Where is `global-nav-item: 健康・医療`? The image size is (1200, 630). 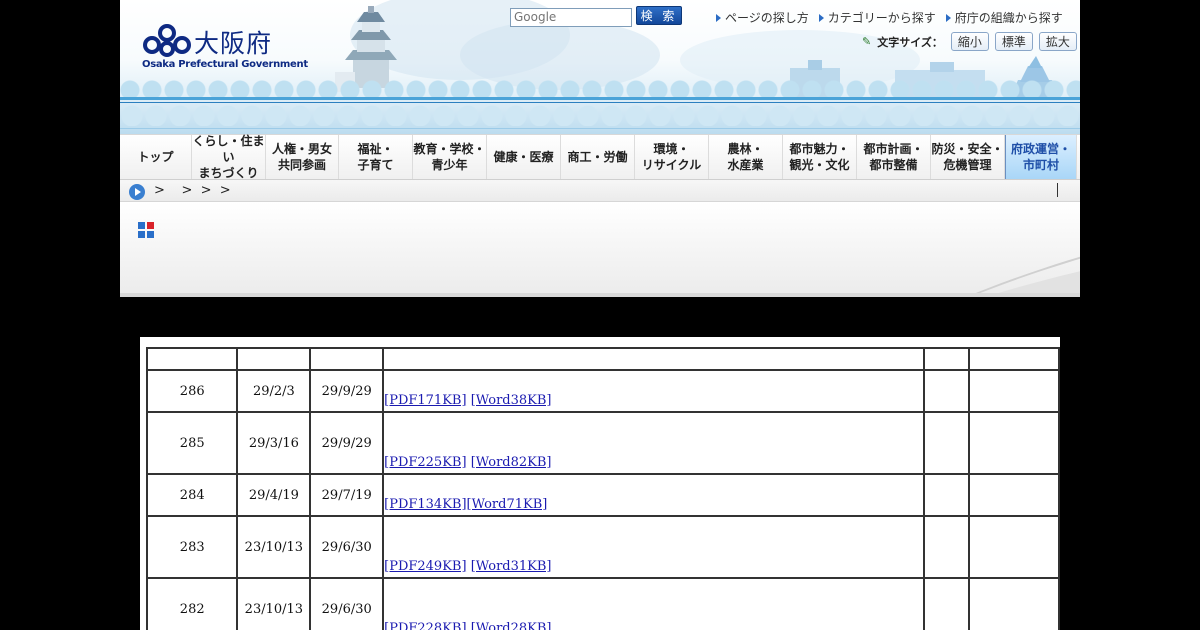
global-nav-item: 健康・医療 is located at coordinates (524, 157).